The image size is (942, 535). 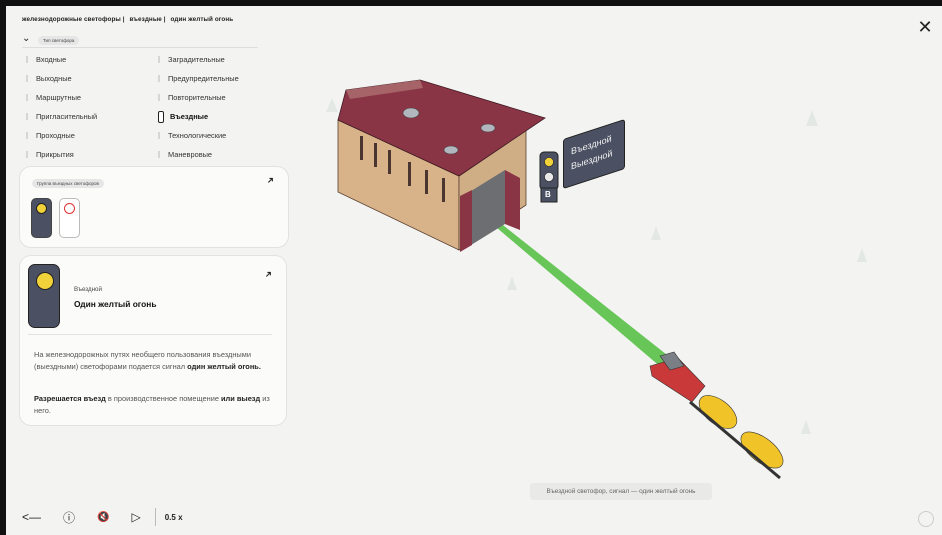 I want to click on breadcrumb-item: въездные |, so click(x=147, y=19).